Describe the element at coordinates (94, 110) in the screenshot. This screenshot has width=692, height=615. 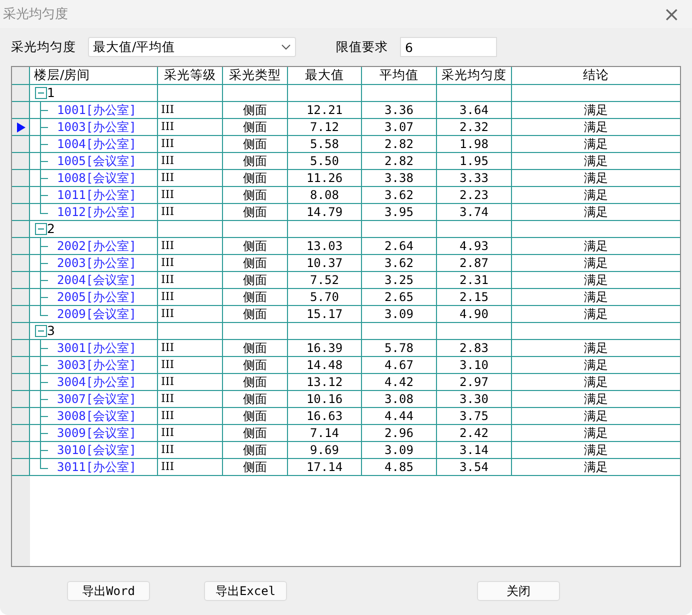
I see `room-cell: 1001[办公室]` at that location.